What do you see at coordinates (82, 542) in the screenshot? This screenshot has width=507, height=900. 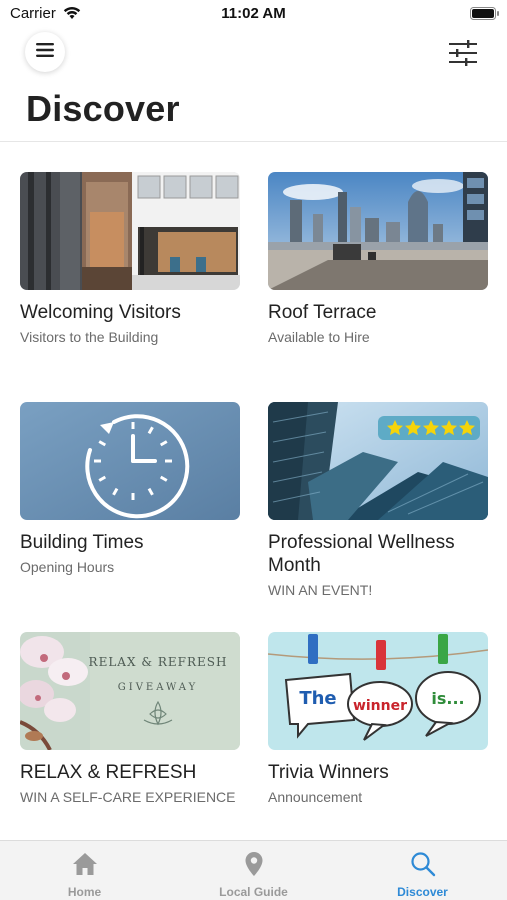 I see `card-title: Building Times` at bounding box center [82, 542].